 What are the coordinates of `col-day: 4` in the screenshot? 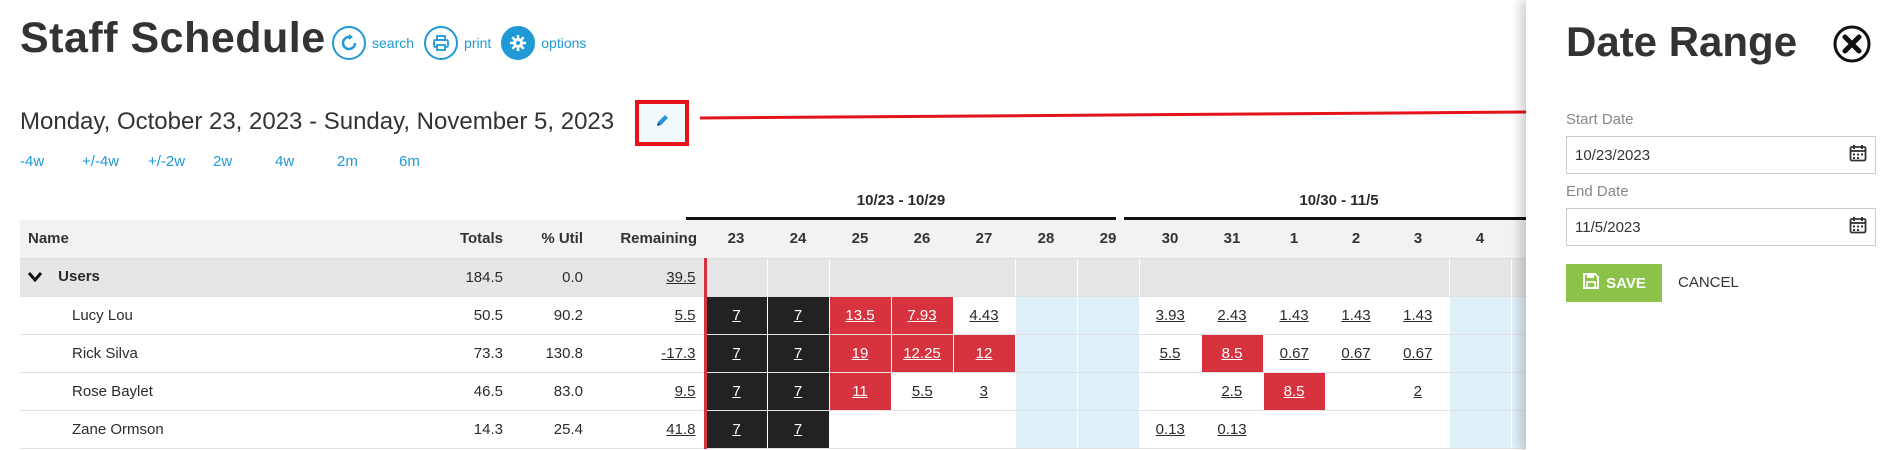 It's located at (1480, 239).